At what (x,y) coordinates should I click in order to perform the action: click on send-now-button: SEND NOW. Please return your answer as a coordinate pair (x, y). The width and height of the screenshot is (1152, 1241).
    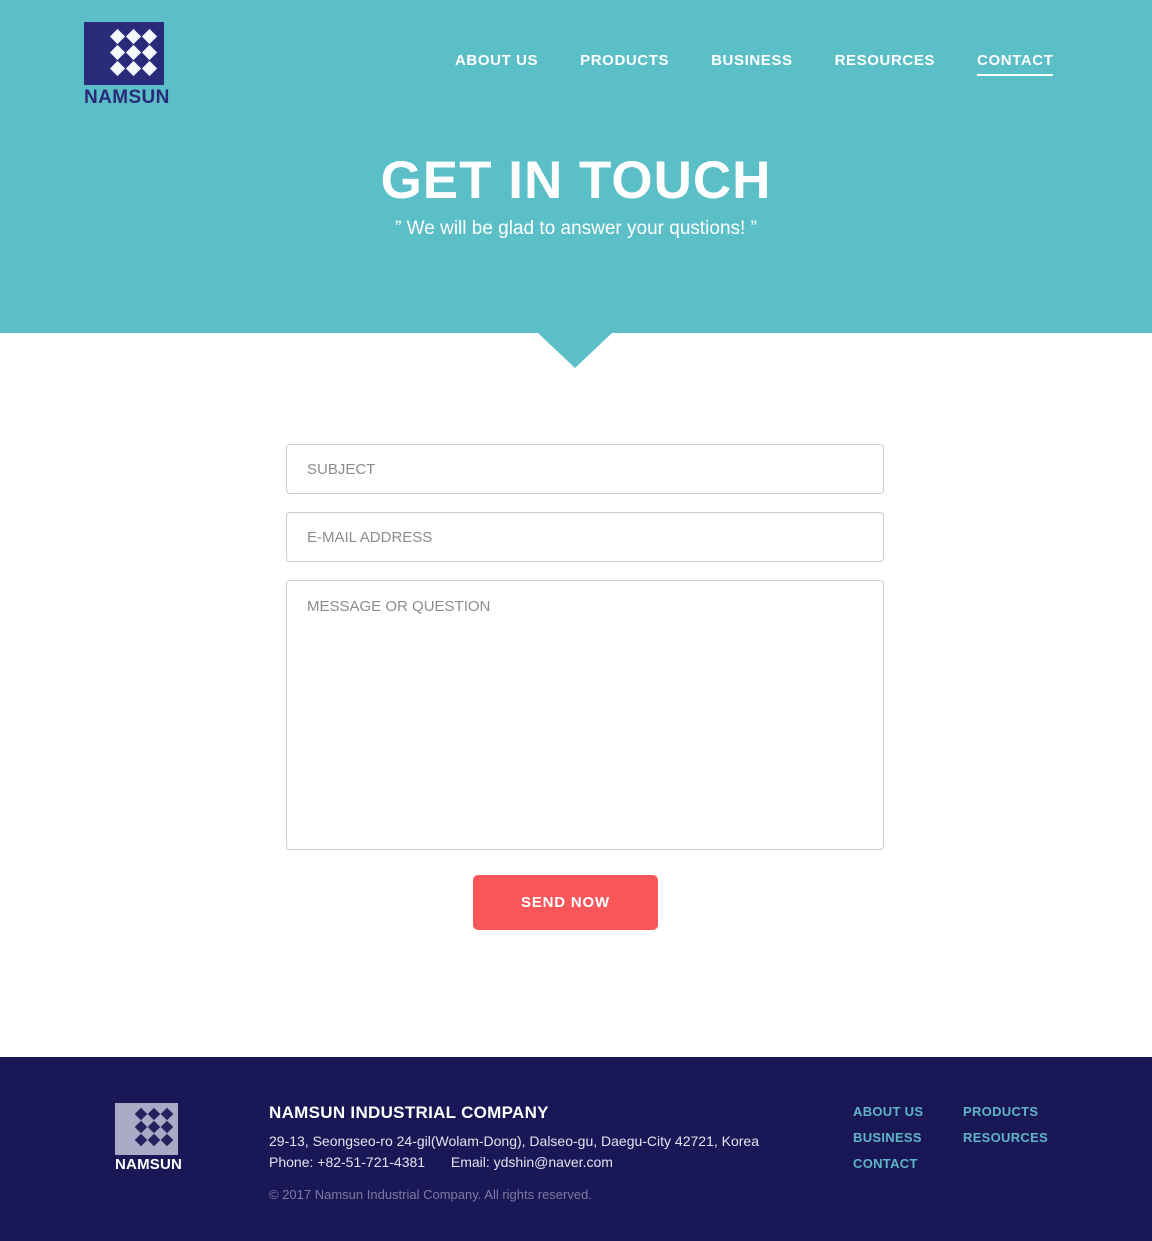
    Looking at the image, I should click on (565, 902).